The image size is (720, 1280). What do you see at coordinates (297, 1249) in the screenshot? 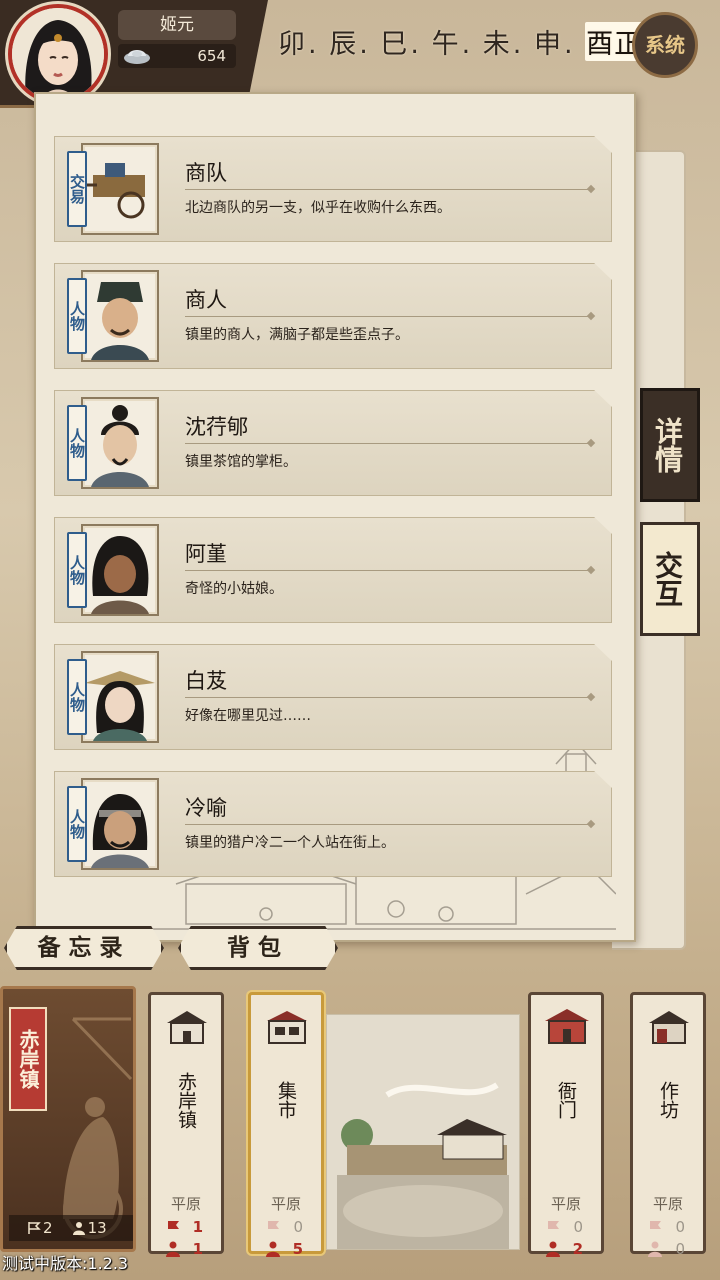
I see `people-count: 5` at bounding box center [297, 1249].